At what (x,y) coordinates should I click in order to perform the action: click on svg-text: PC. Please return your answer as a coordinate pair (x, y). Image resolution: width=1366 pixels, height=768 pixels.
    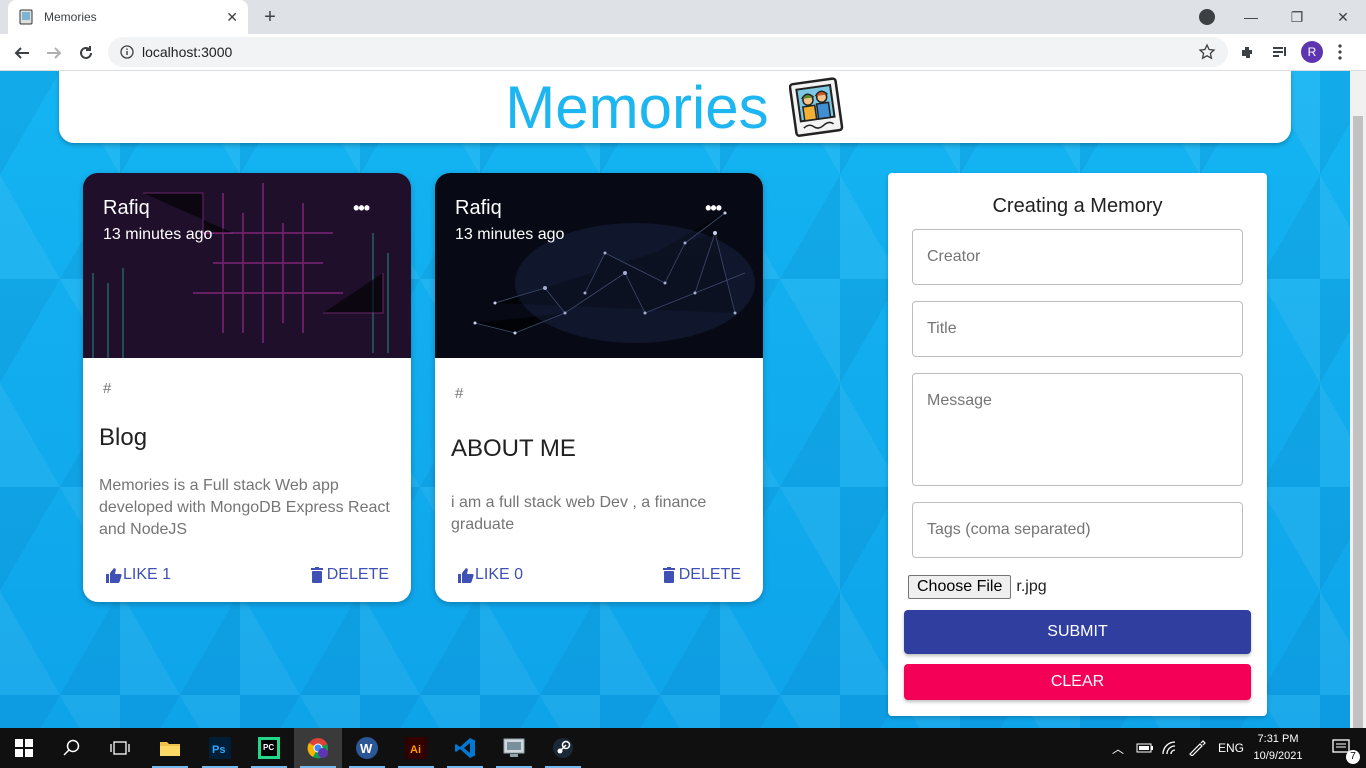
    Looking at the image, I should click on (268, 747).